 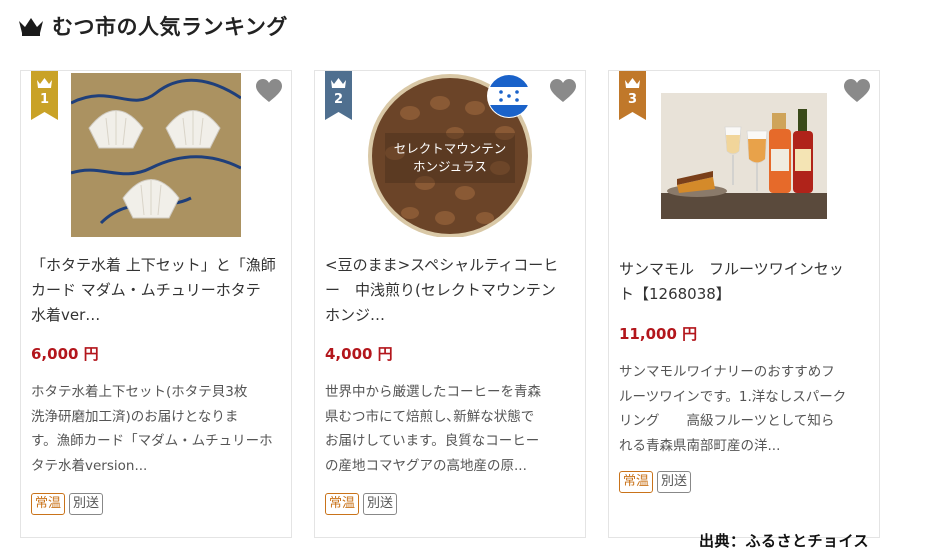 I want to click on source-credit: 出典：ふるさとチョイス, so click(x=784, y=541).